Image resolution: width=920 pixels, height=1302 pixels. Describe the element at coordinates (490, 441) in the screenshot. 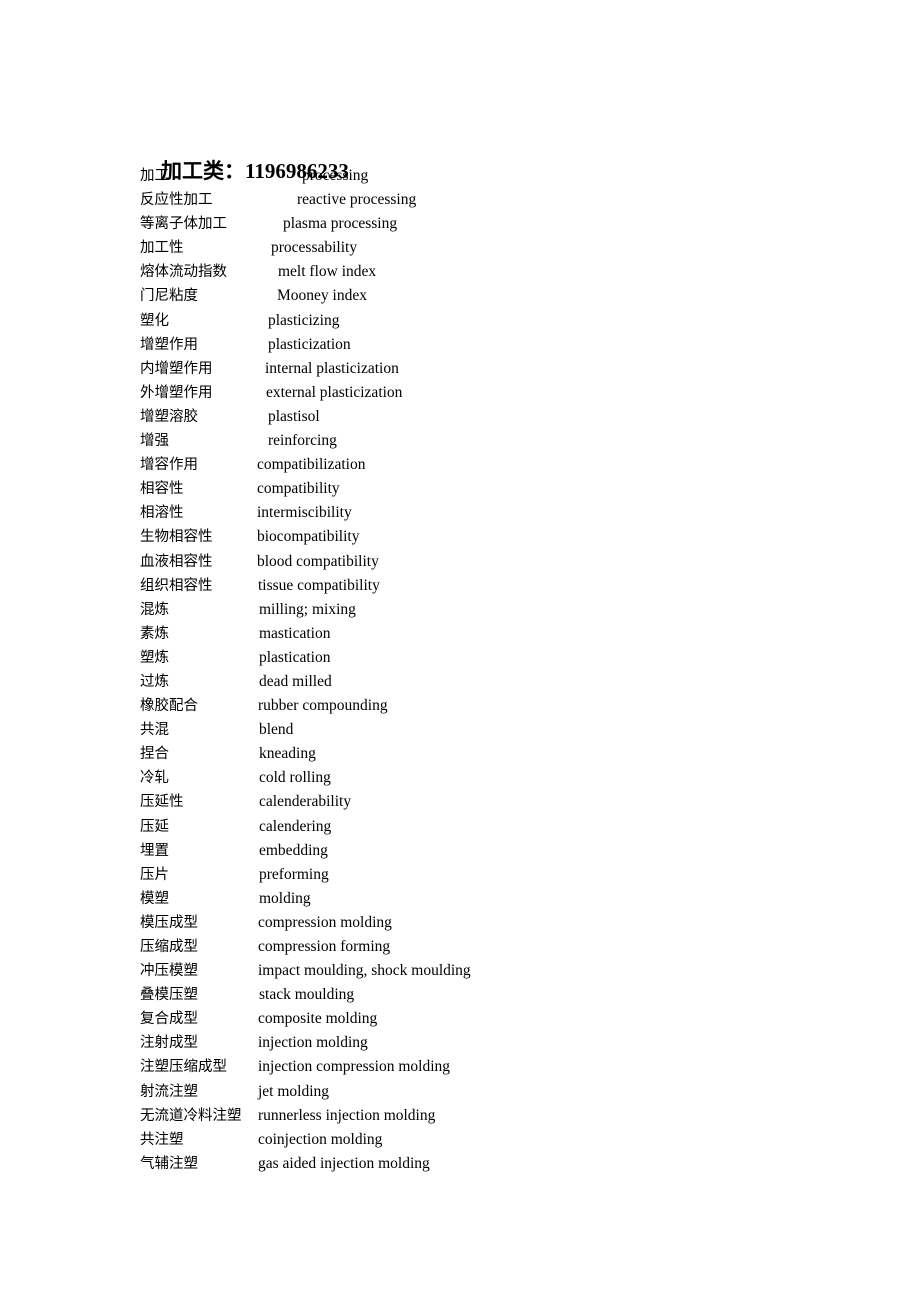

I see `glossary-row: 增强 reinforcing` at that location.